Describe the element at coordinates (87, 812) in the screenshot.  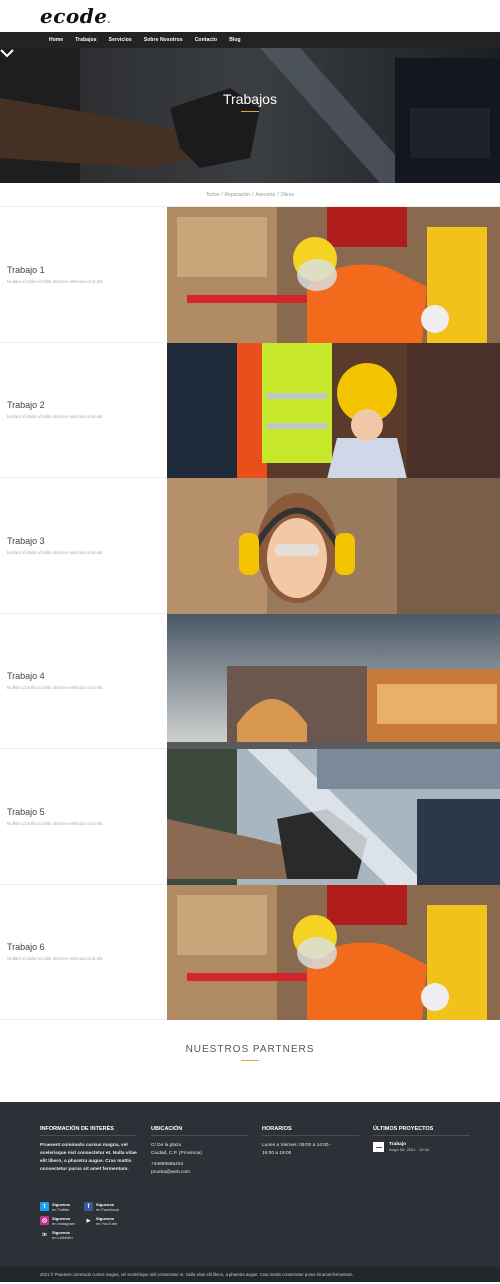
I see `work-title: Trabajo 5` at that location.